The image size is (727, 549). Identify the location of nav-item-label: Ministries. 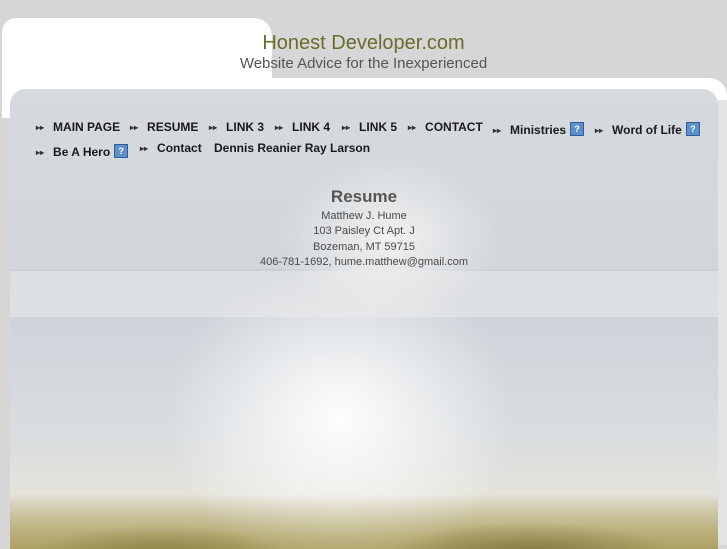
(538, 130).